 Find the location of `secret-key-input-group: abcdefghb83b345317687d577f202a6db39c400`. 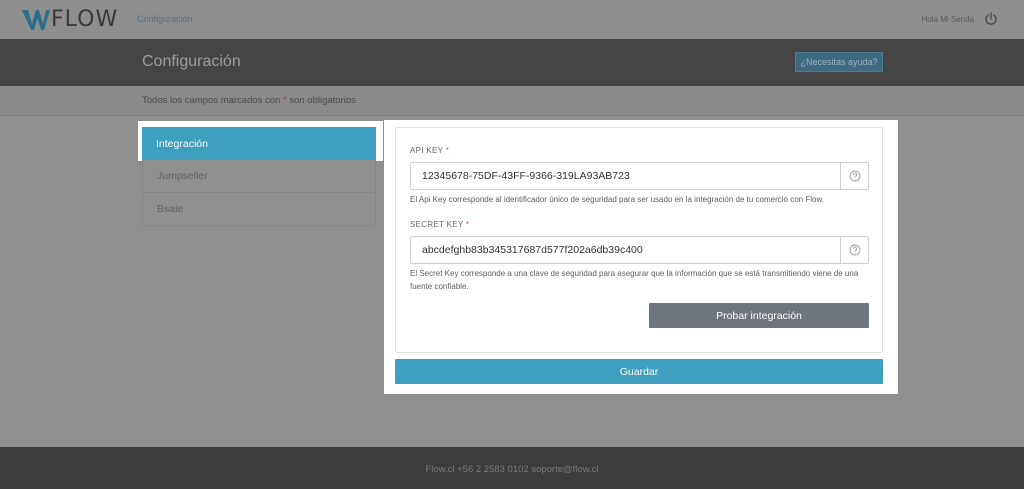

secret-key-input-group: abcdefghb83b345317687d577f202a6db39c400 is located at coordinates (639, 250).